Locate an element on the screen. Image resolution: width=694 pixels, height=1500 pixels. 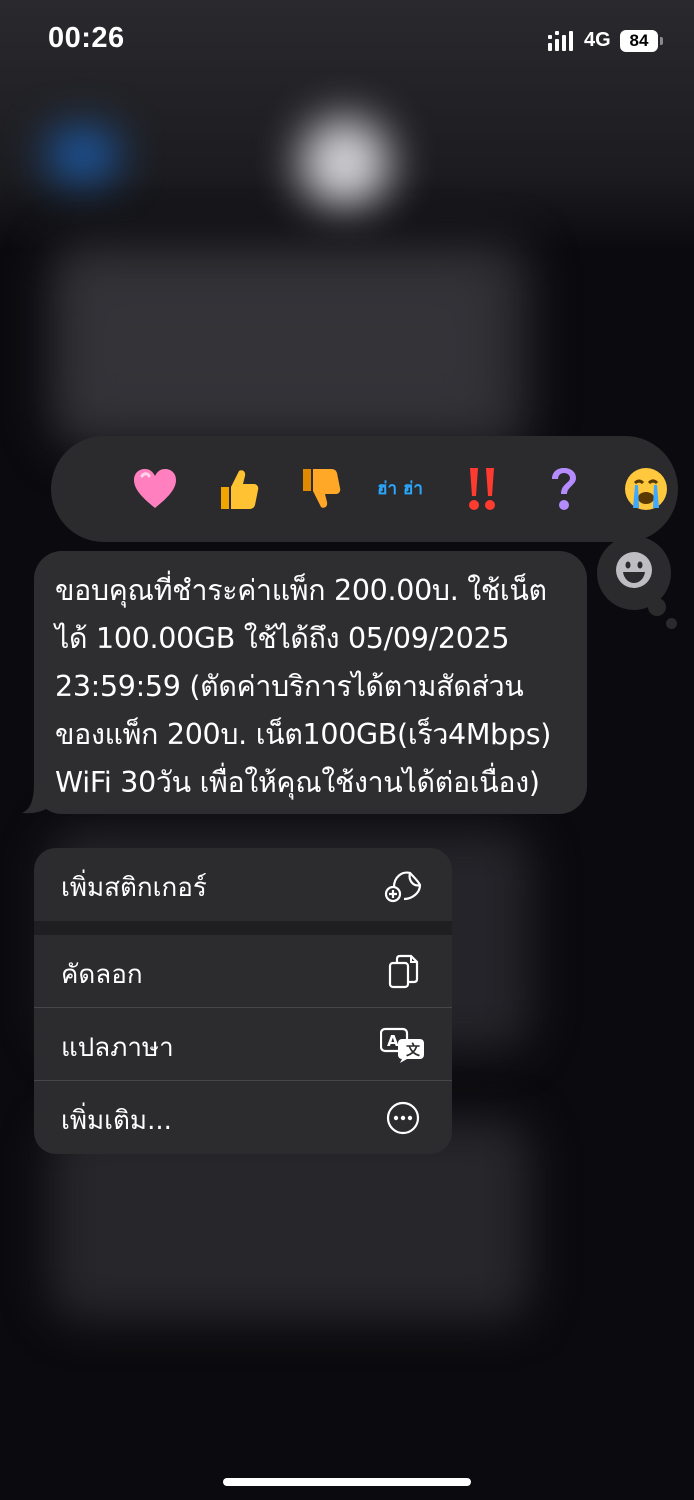
thumbs-up-reaction-icon is located at coordinates (237, 489).